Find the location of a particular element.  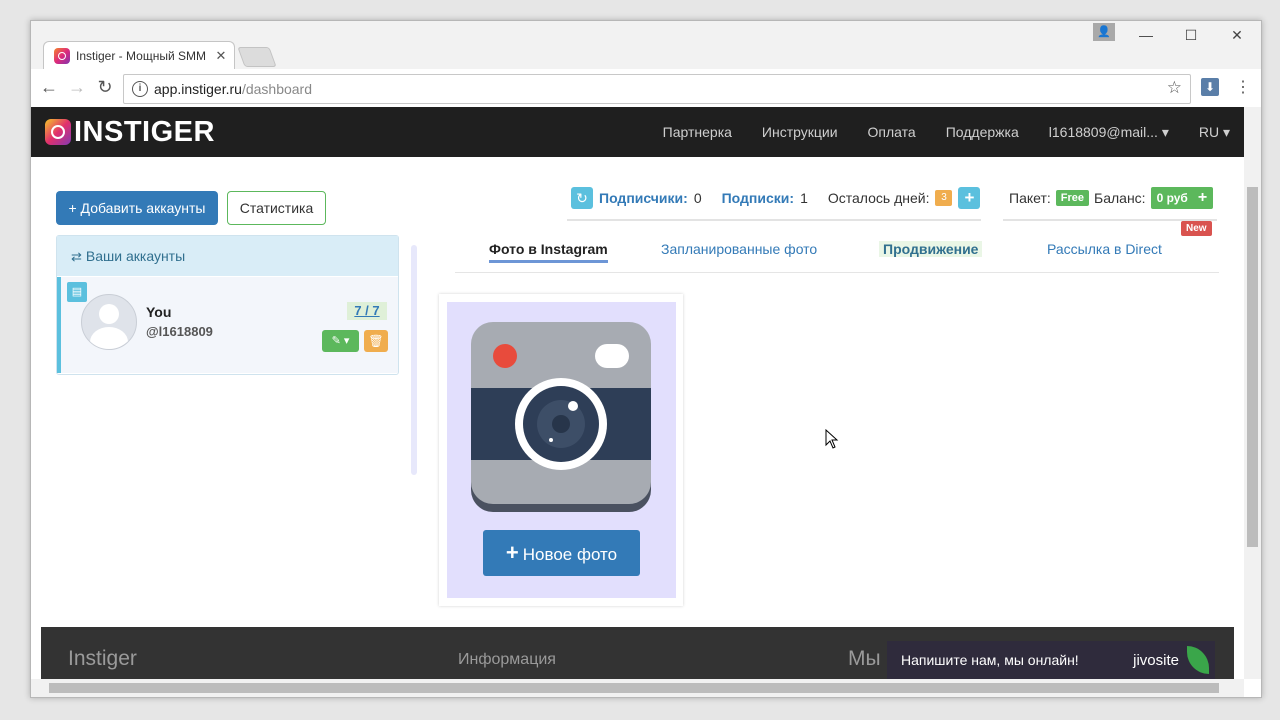

nav-link-user-menu: l1618809@mail... ▾ is located at coordinates (1109, 132).